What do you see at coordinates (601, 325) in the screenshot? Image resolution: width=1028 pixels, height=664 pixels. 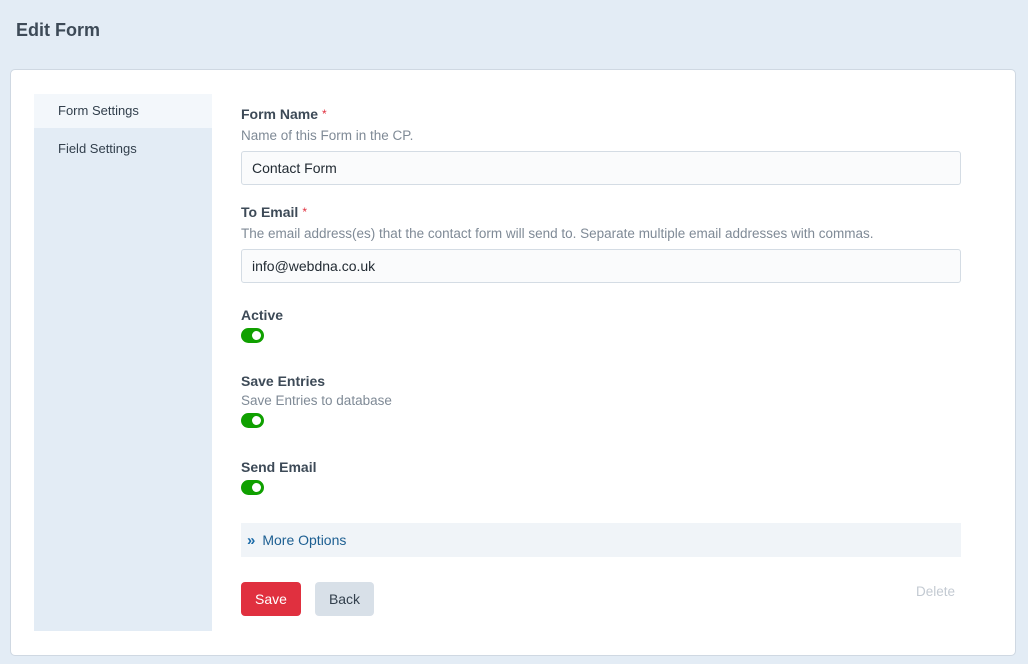 I see `active-field: Active` at bounding box center [601, 325].